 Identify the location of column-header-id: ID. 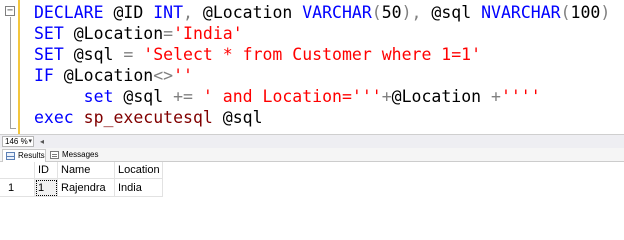
(46, 170).